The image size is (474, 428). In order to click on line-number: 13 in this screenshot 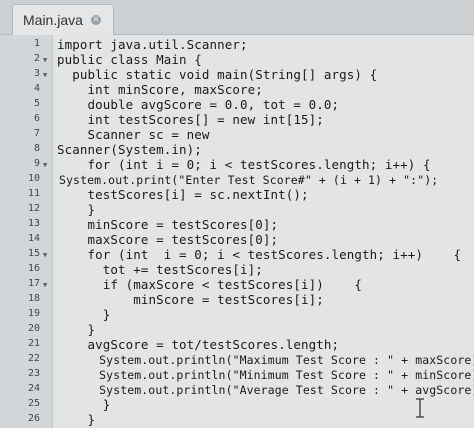, I will do `click(33, 223)`.